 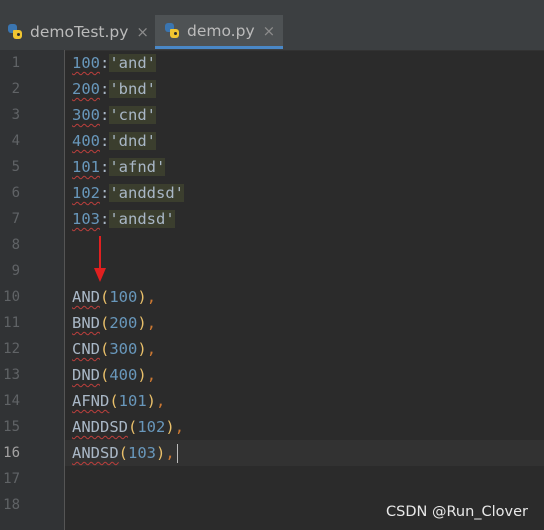 I want to click on line-number: 9, so click(x=15, y=271).